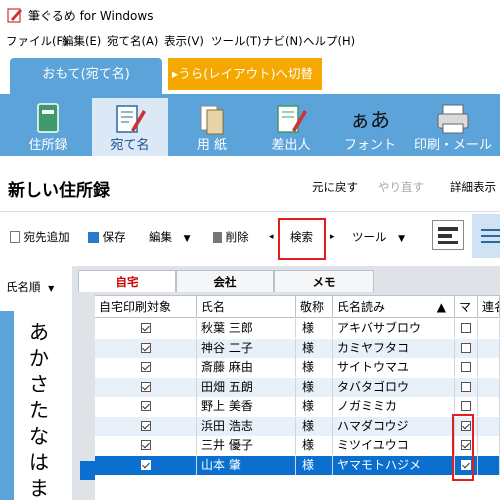  I want to click on redo-button: やり直す, so click(401, 187).